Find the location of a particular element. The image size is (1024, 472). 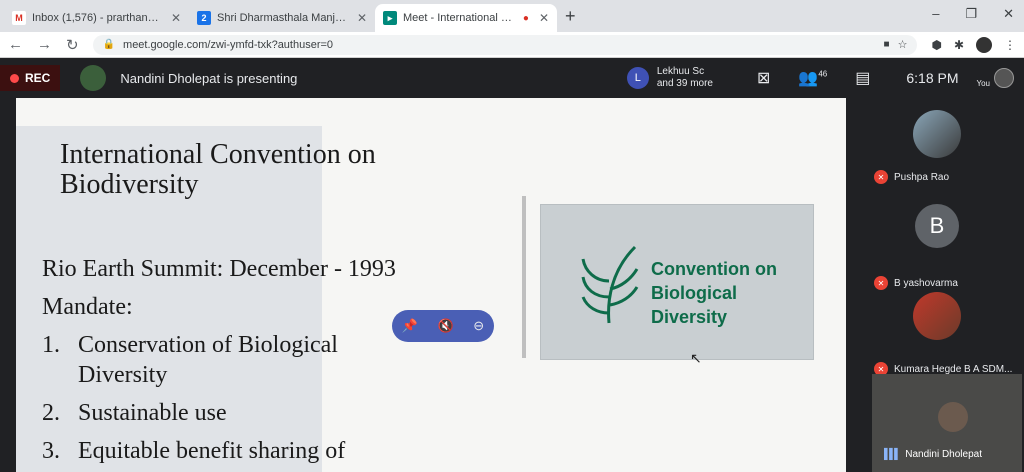

chat-icon: ▤ is located at coordinates (862, 78).